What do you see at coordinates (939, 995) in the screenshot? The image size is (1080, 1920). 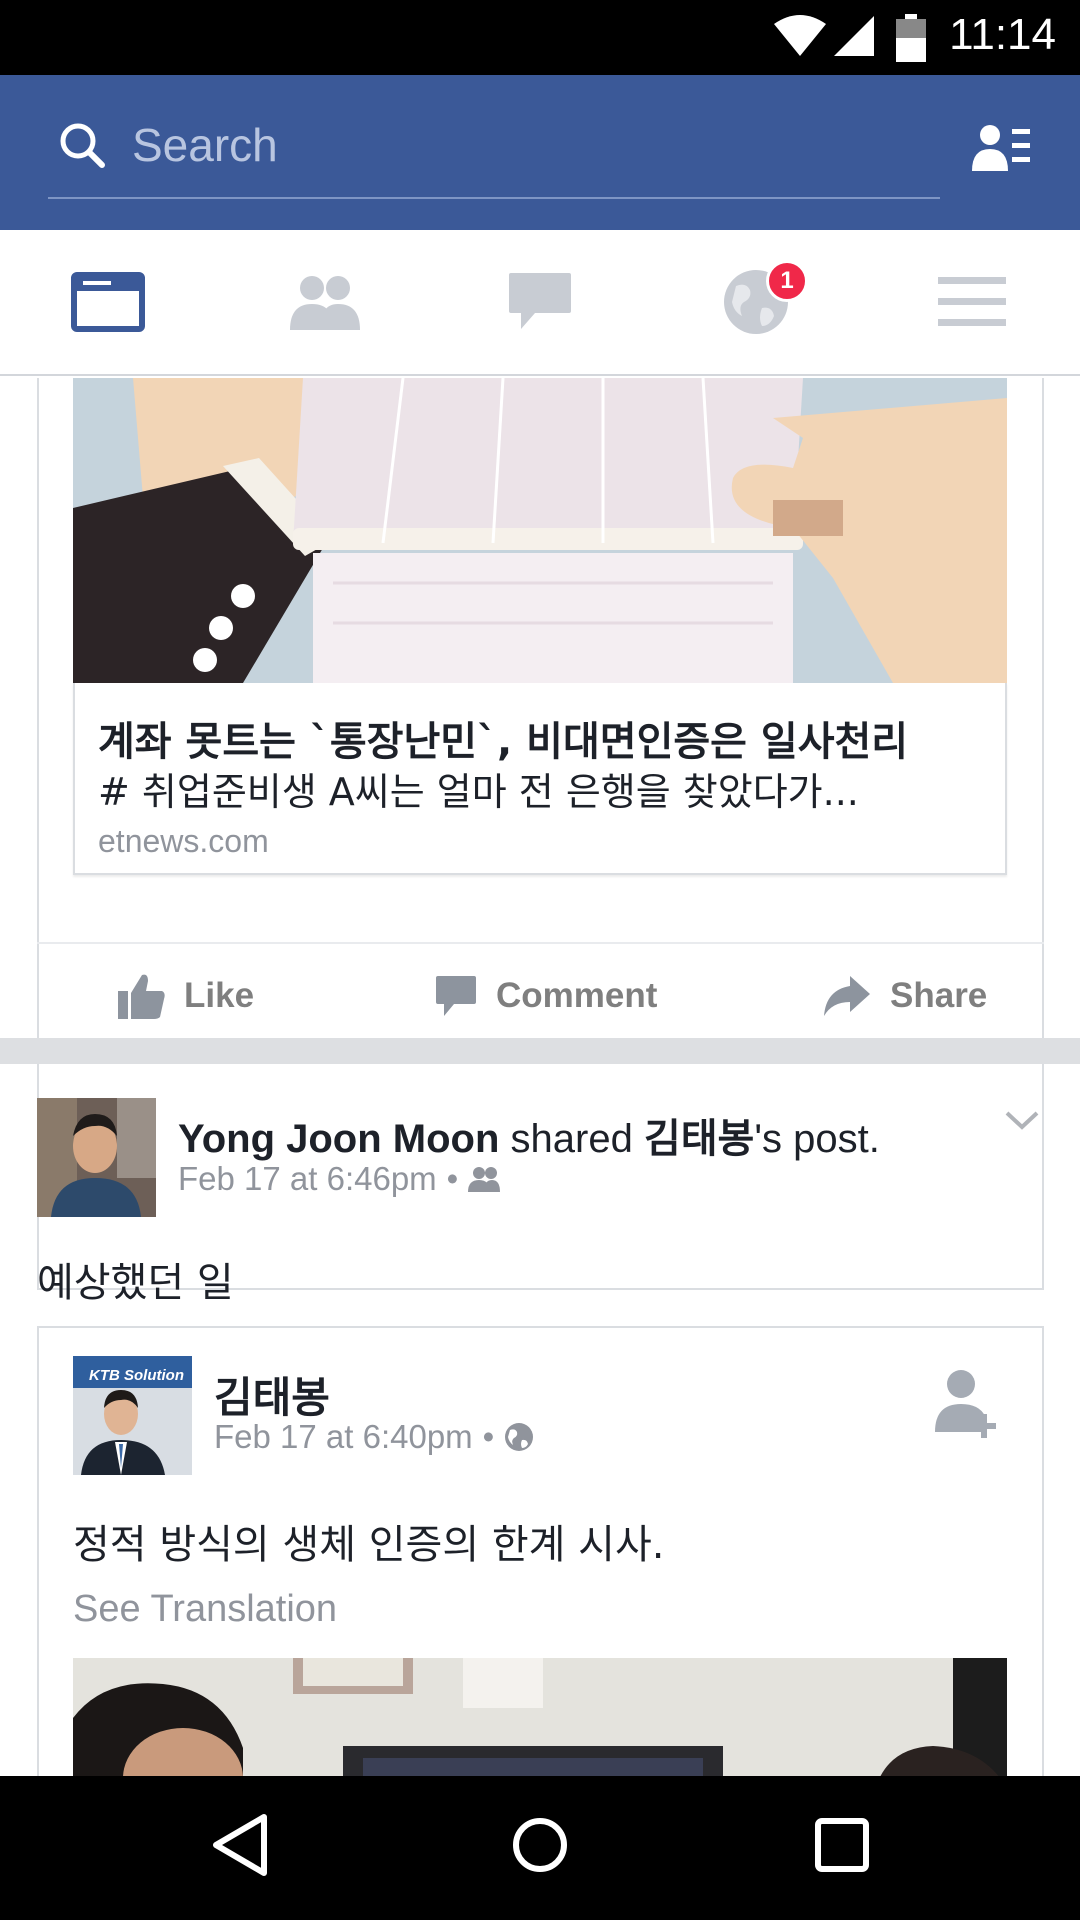 I see `share-label: Share` at bounding box center [939, 995].